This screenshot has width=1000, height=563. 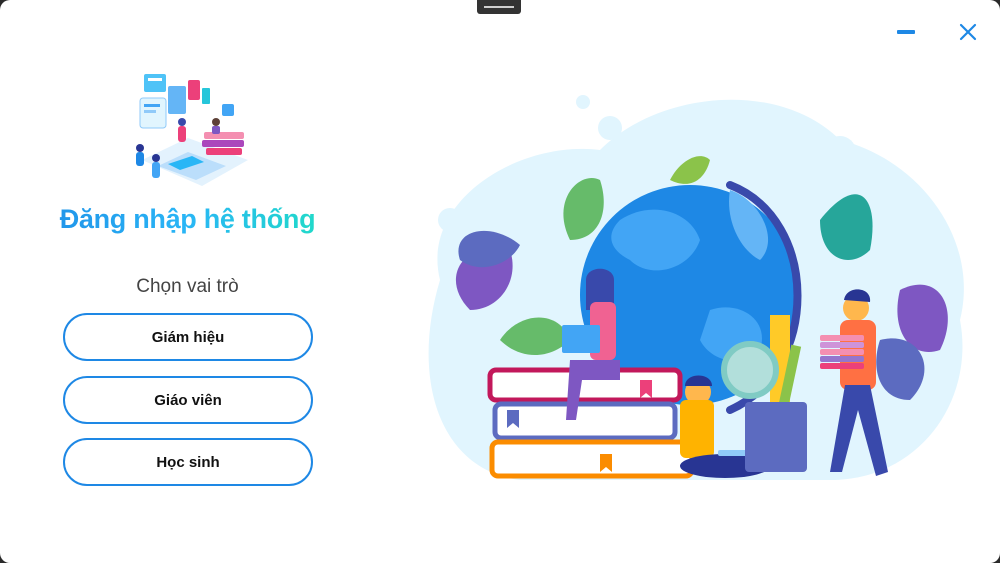 What do you see at coordinates (192, 130) in the screenshot?
I see `education-logo-illustration` at bounding box center [192, 130].